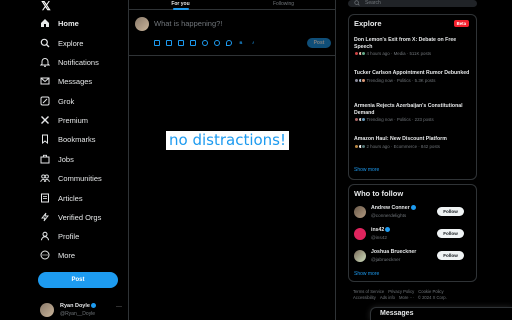  What do you see at coordinates (73, 120) in the screenshot?
I see `nav-item-label: Premium` at bounding box center [73, 120].